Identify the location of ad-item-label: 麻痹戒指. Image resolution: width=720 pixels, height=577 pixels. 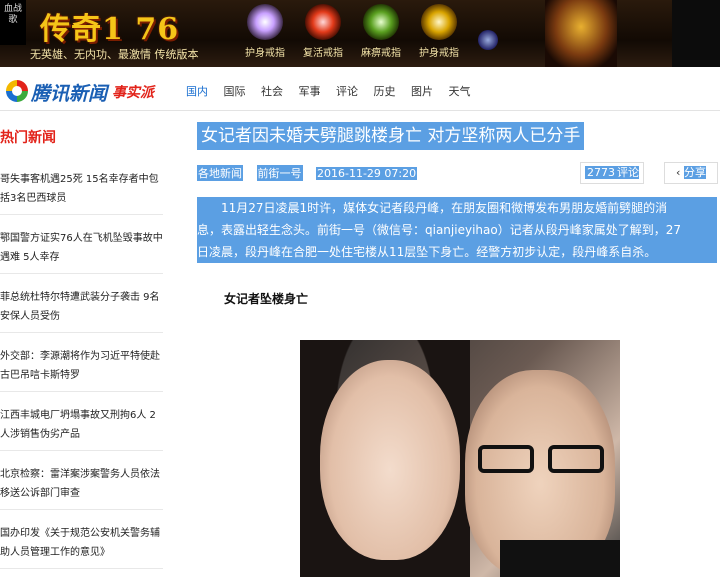
(381, 53).